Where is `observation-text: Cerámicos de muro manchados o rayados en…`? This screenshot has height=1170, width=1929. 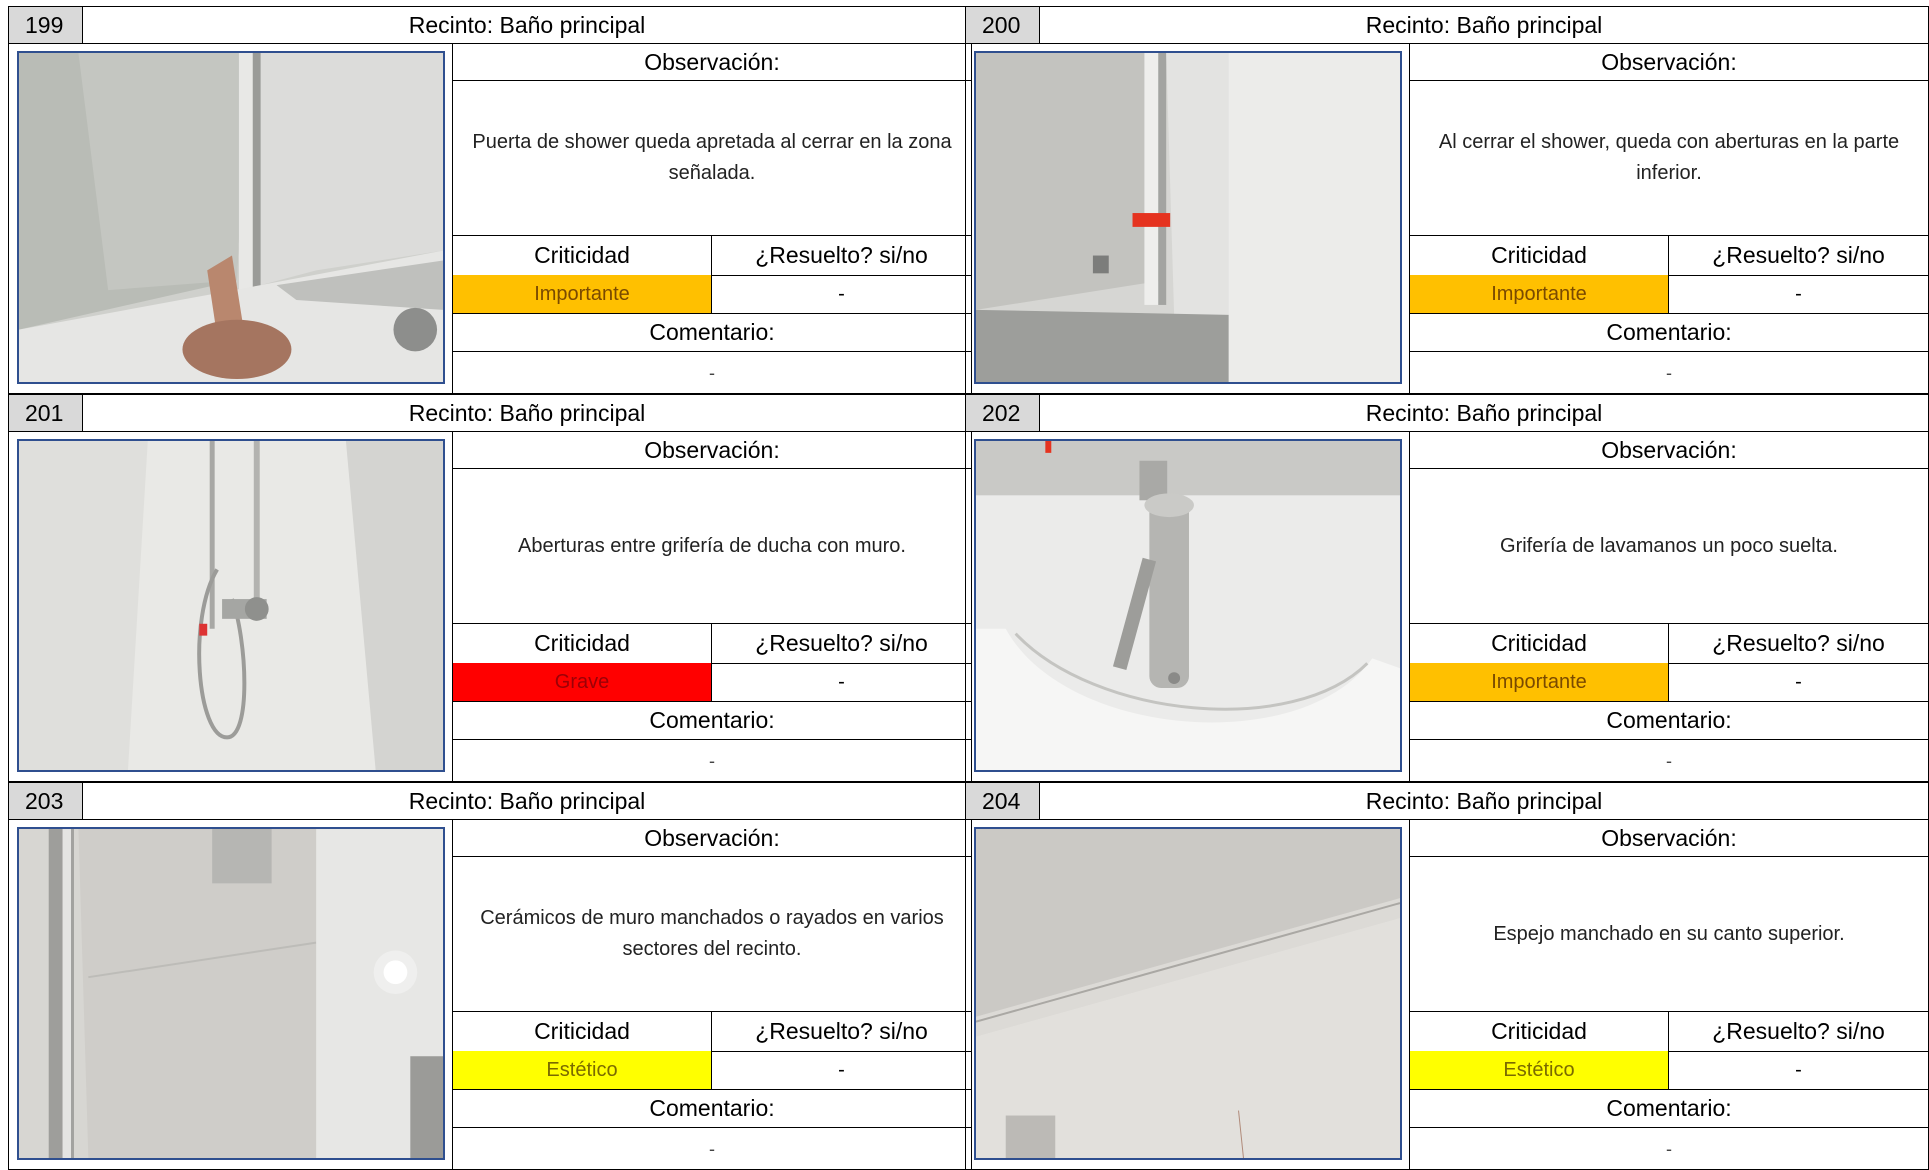
observation-text: Cerámicos de muro manchados o rayados en… is located at coordinates (712, 934).